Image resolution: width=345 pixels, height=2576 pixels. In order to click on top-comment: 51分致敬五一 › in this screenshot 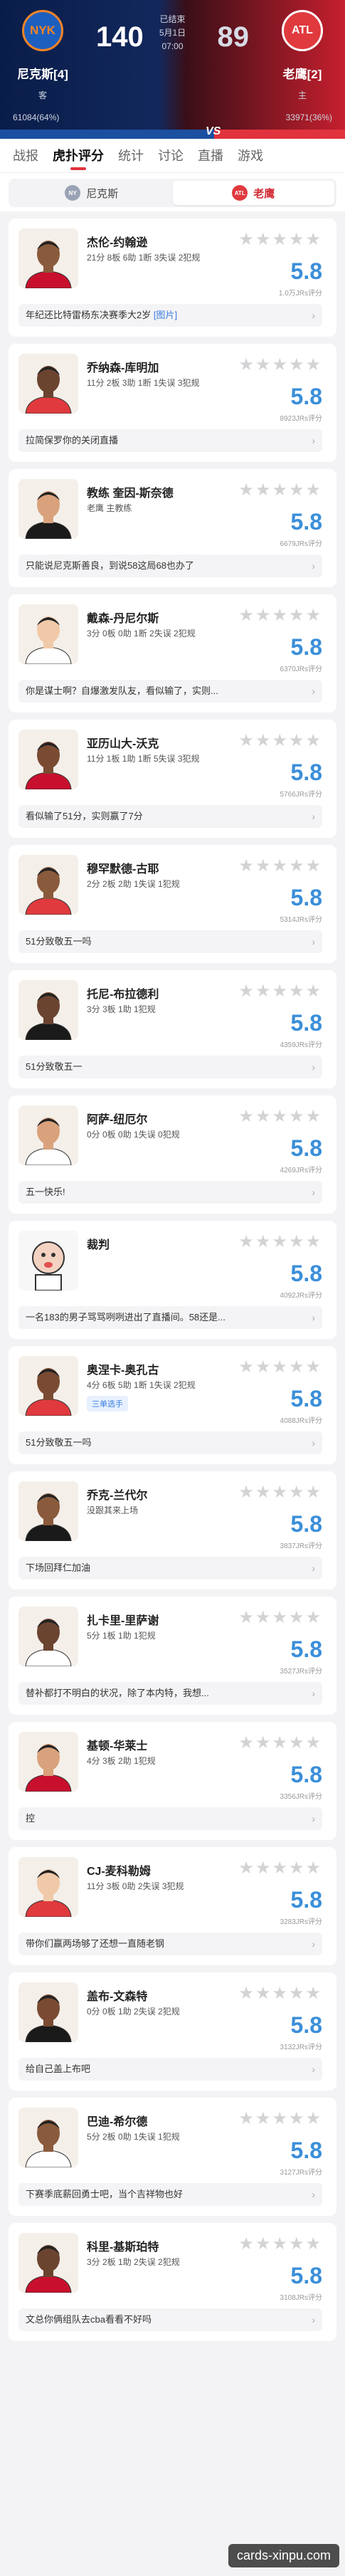, I will do `click(170, 1067)`.